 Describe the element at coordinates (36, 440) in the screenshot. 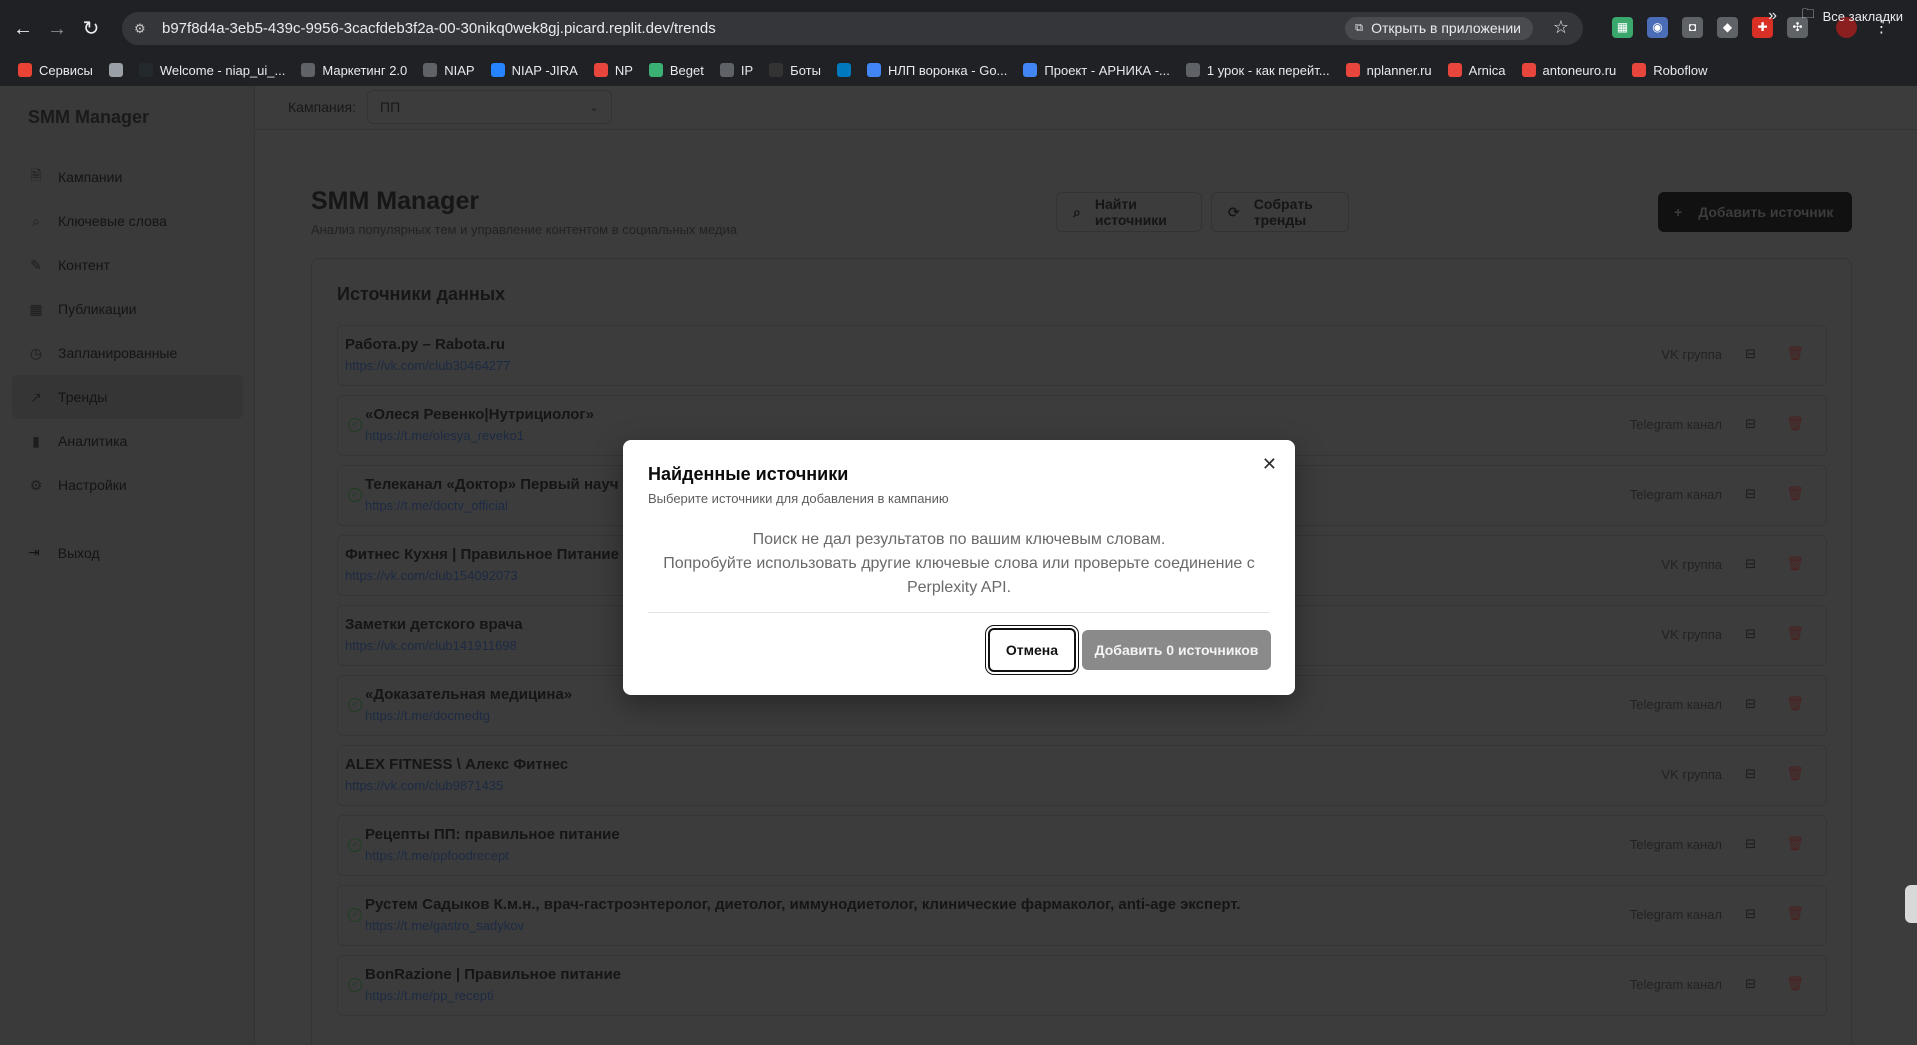

I see `bar-chart-icon: ▮` at that location.